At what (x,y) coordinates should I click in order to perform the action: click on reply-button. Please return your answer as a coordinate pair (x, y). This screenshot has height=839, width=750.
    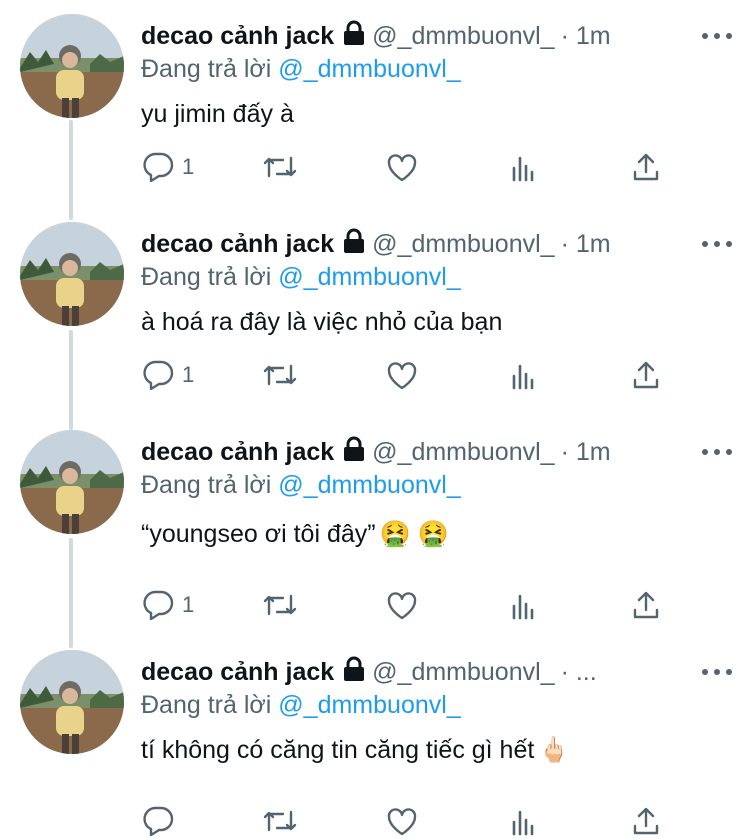
    Looking at the image, I should click on (162, 821).